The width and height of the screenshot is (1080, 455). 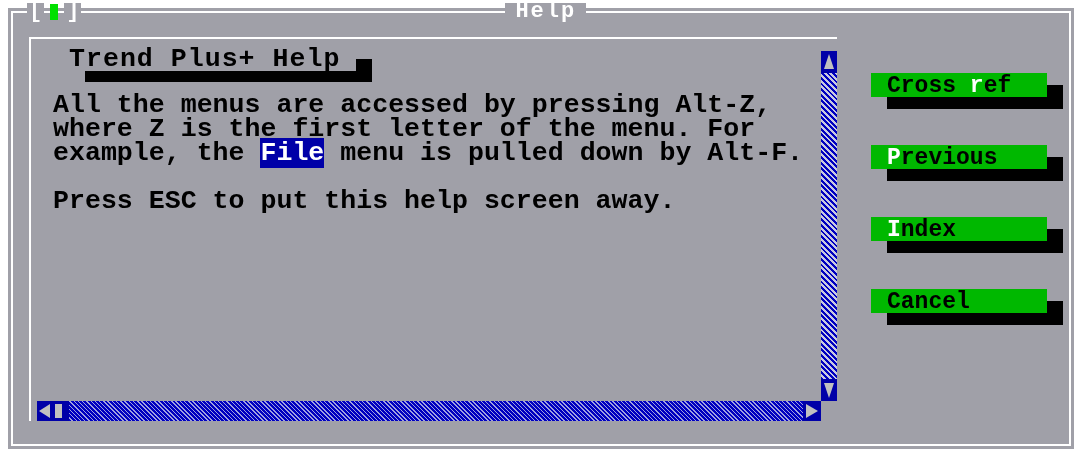 I want to click on help-paragraph: Press ESC to put this help screen away., so click(x=365, y=201).